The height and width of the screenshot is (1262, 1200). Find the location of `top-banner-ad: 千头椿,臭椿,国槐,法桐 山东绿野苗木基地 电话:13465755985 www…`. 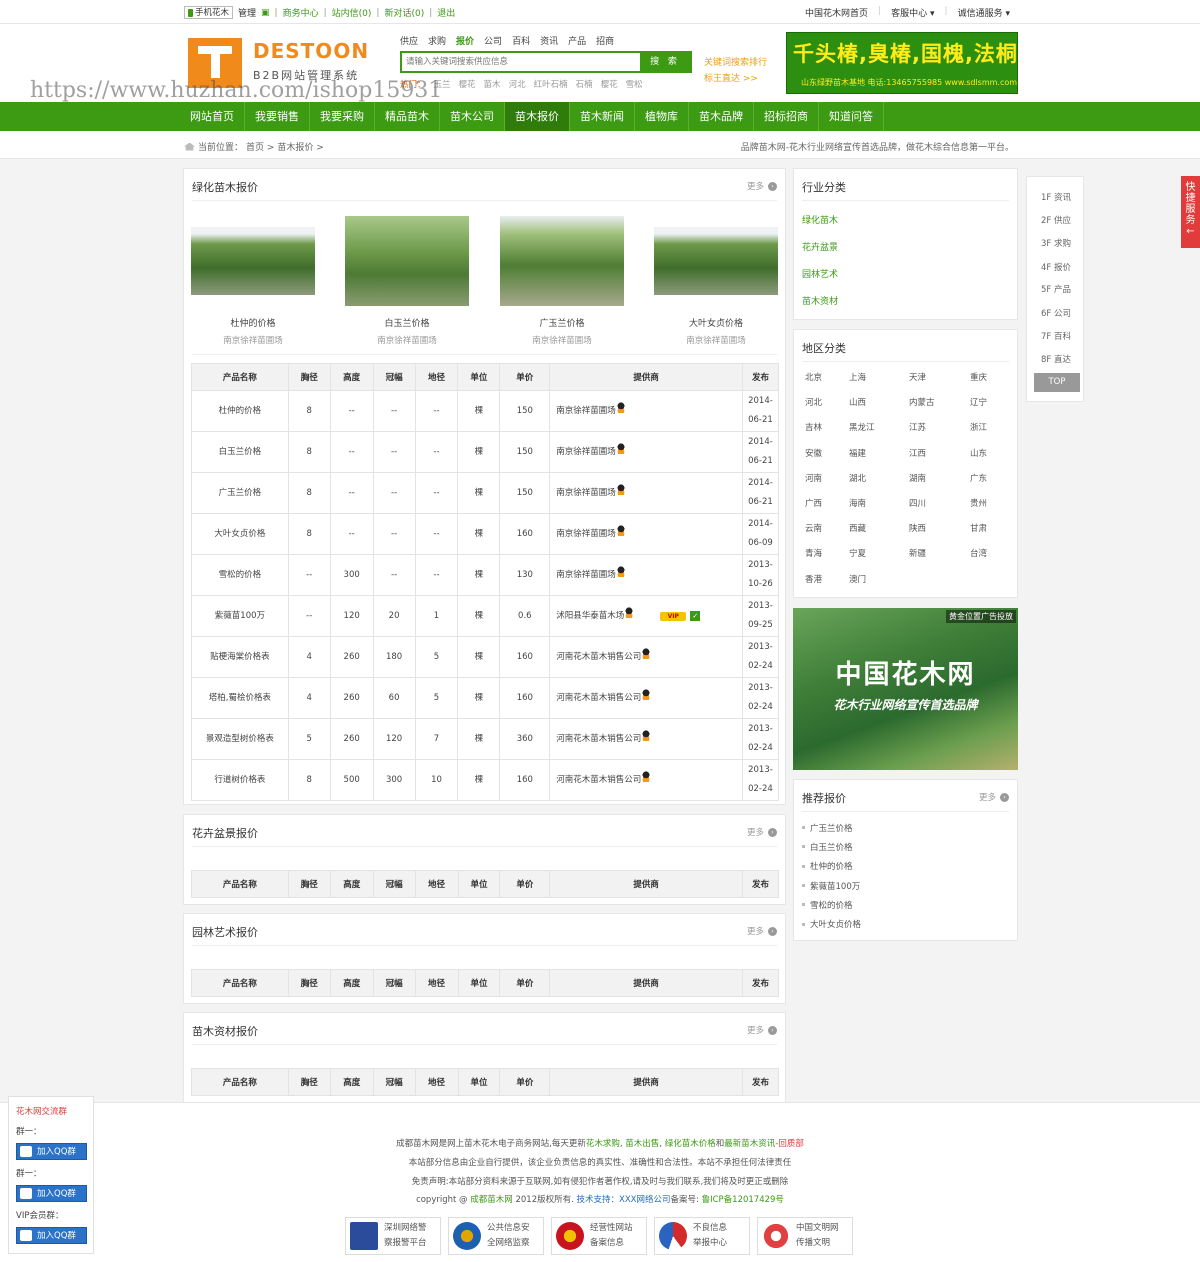

top-banner-ad: 千头椿,臭椿,国槐,法桐 山东绿野苗木基地 电话:13465755985 www… is located at coordinates (902, 63).